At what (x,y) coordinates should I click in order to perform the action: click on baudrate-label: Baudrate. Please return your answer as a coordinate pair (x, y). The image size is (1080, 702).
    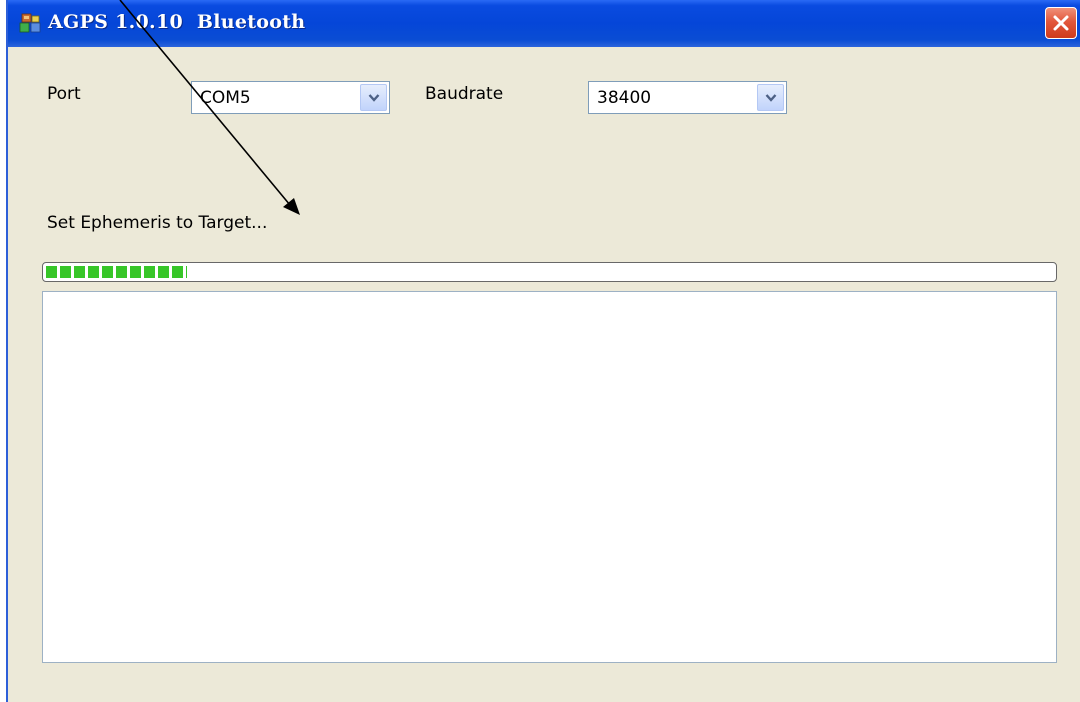
    Looking at the image, I should click on (464, 94).